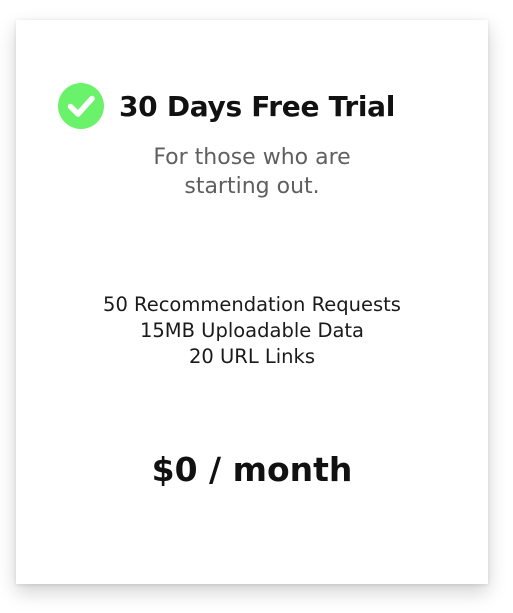  I want to click on plan-header: 30 Days Free Trial, so click(226, 106).